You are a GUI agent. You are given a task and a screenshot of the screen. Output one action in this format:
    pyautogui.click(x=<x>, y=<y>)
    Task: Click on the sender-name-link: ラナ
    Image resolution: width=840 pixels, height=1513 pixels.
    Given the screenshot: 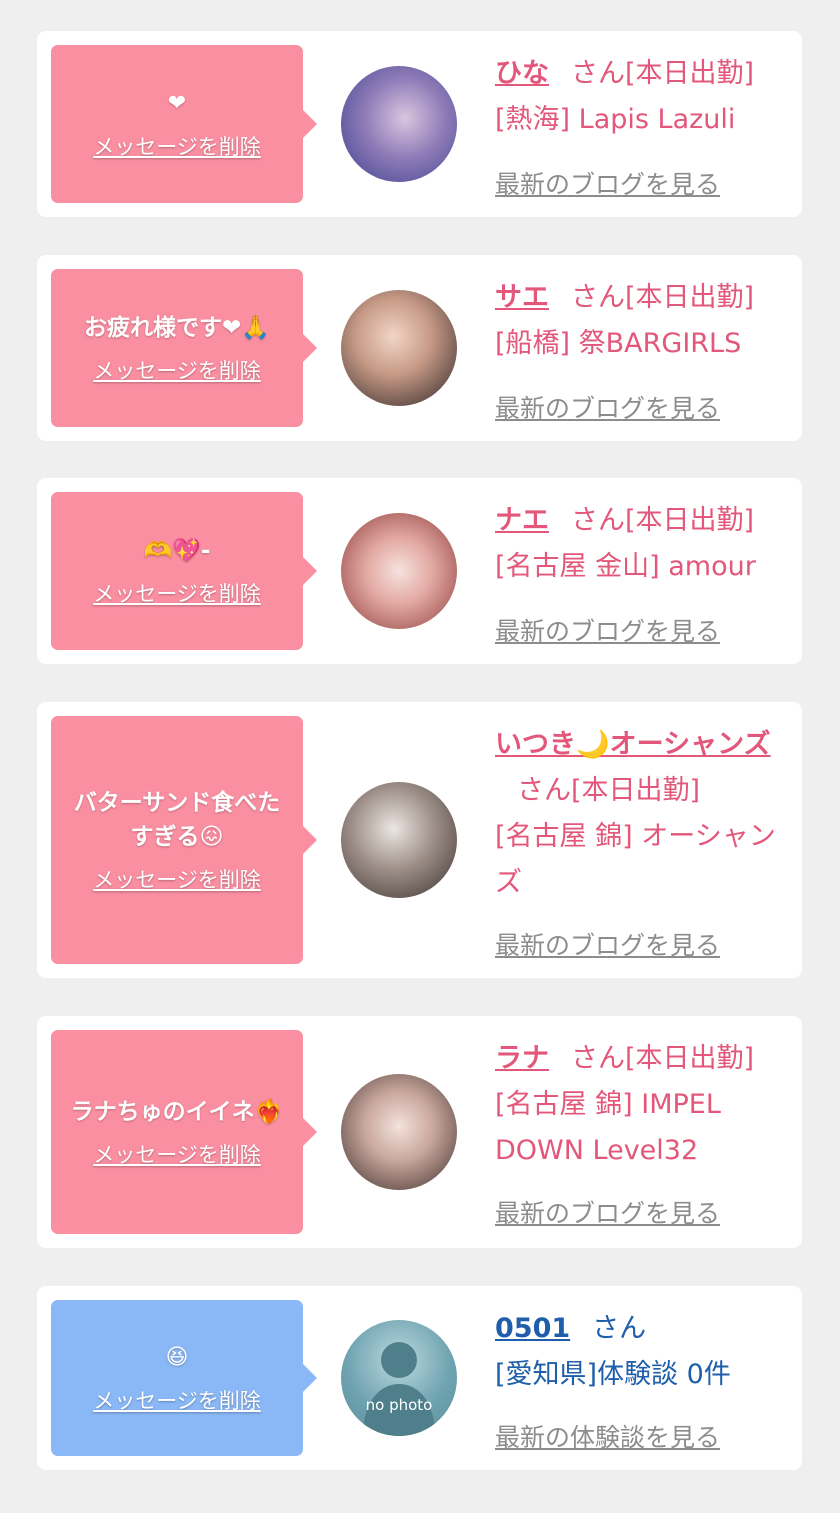 What is the action you would take?
    pyautogui.click(x=522, y=1058)
    